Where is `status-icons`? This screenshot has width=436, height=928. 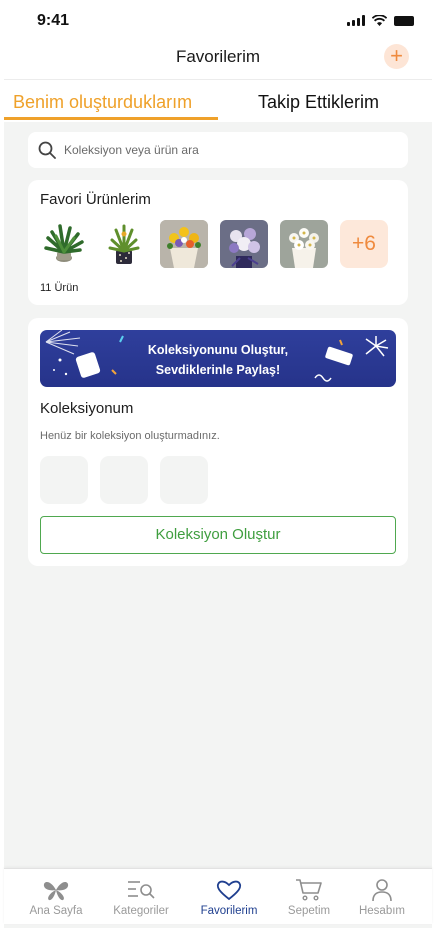
status-icons is located at coordinates (380, 20).